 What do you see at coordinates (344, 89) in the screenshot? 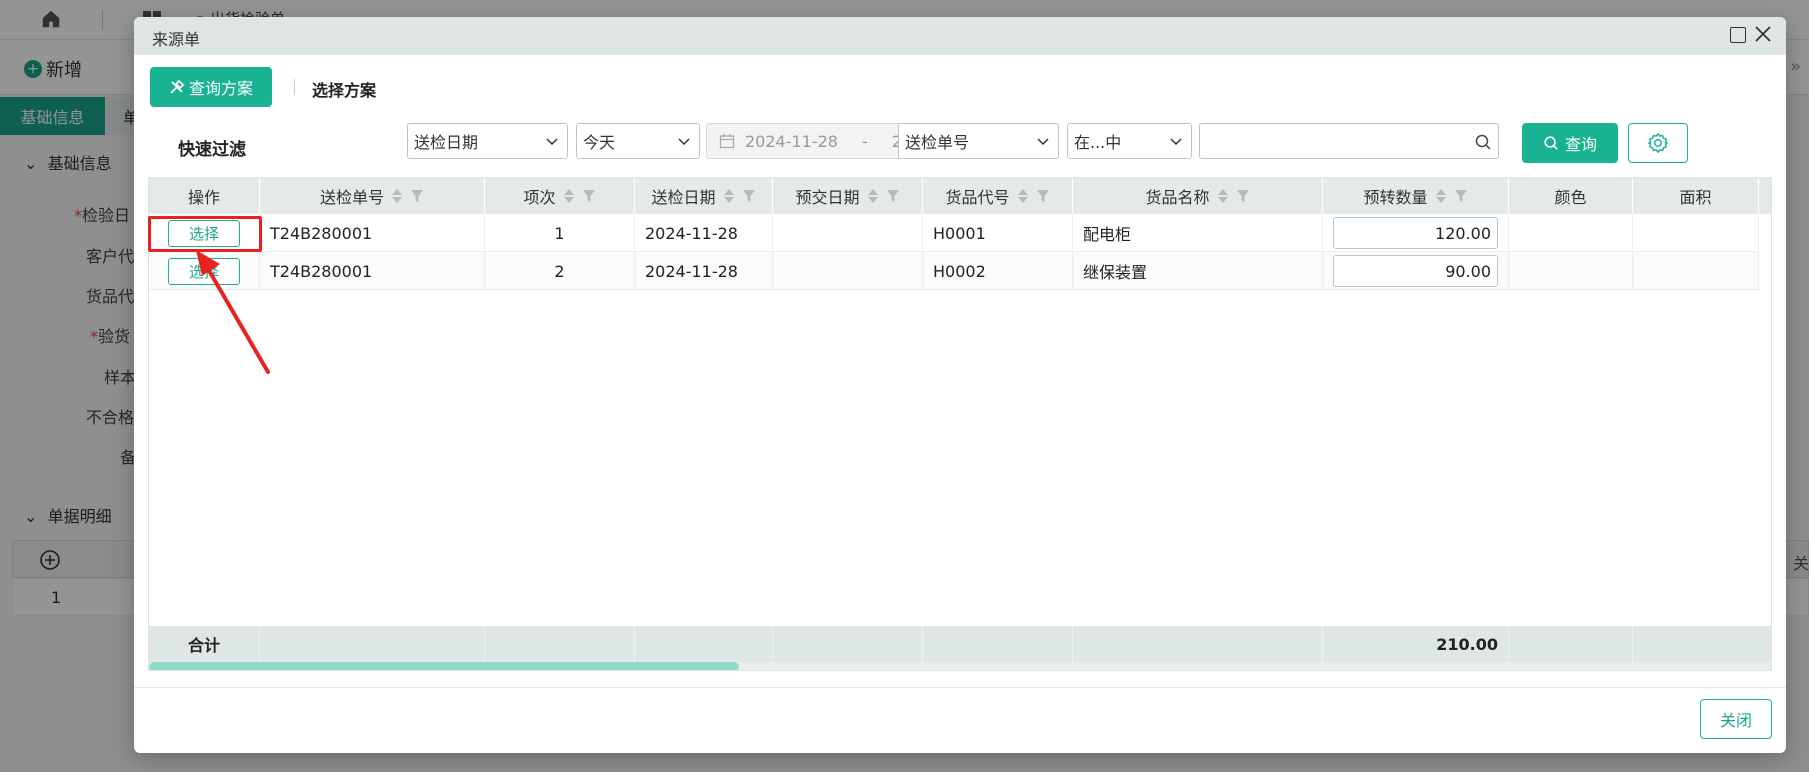
I see `select-scheme-link: 选择方案` at bounding box center [344, 89].